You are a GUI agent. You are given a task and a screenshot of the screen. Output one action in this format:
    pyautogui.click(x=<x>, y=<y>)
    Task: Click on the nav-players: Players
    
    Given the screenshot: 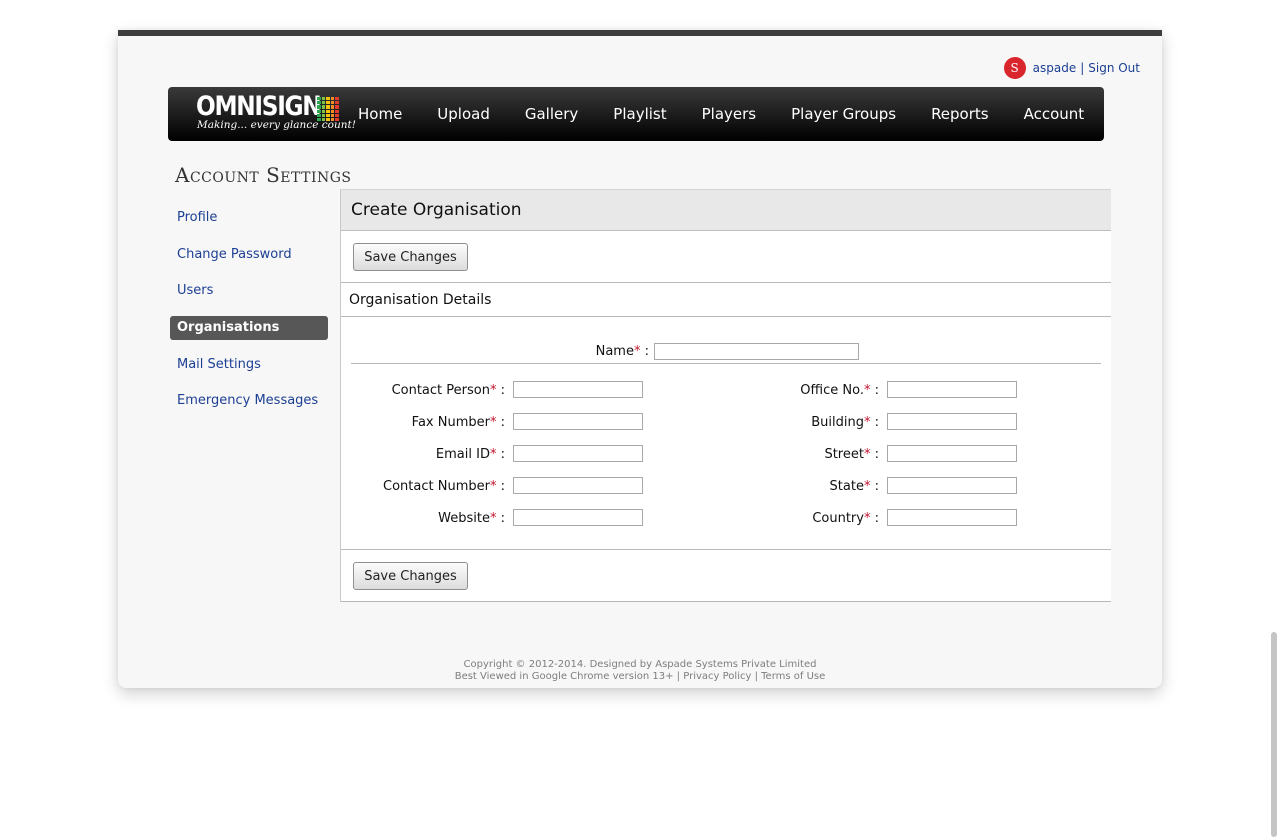 What is the action you would take?
    pyautogui.click(x=729, y=114)
    